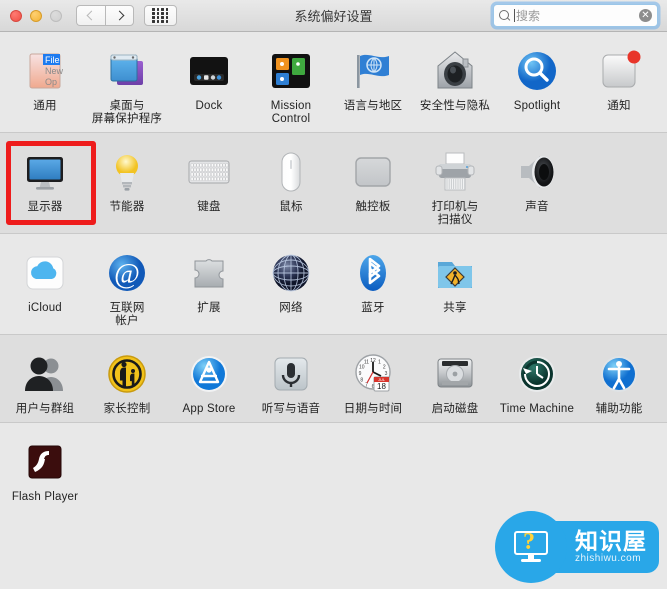  I want to click on pref-pane-flash-player: Flash Player, so click(45, 468).